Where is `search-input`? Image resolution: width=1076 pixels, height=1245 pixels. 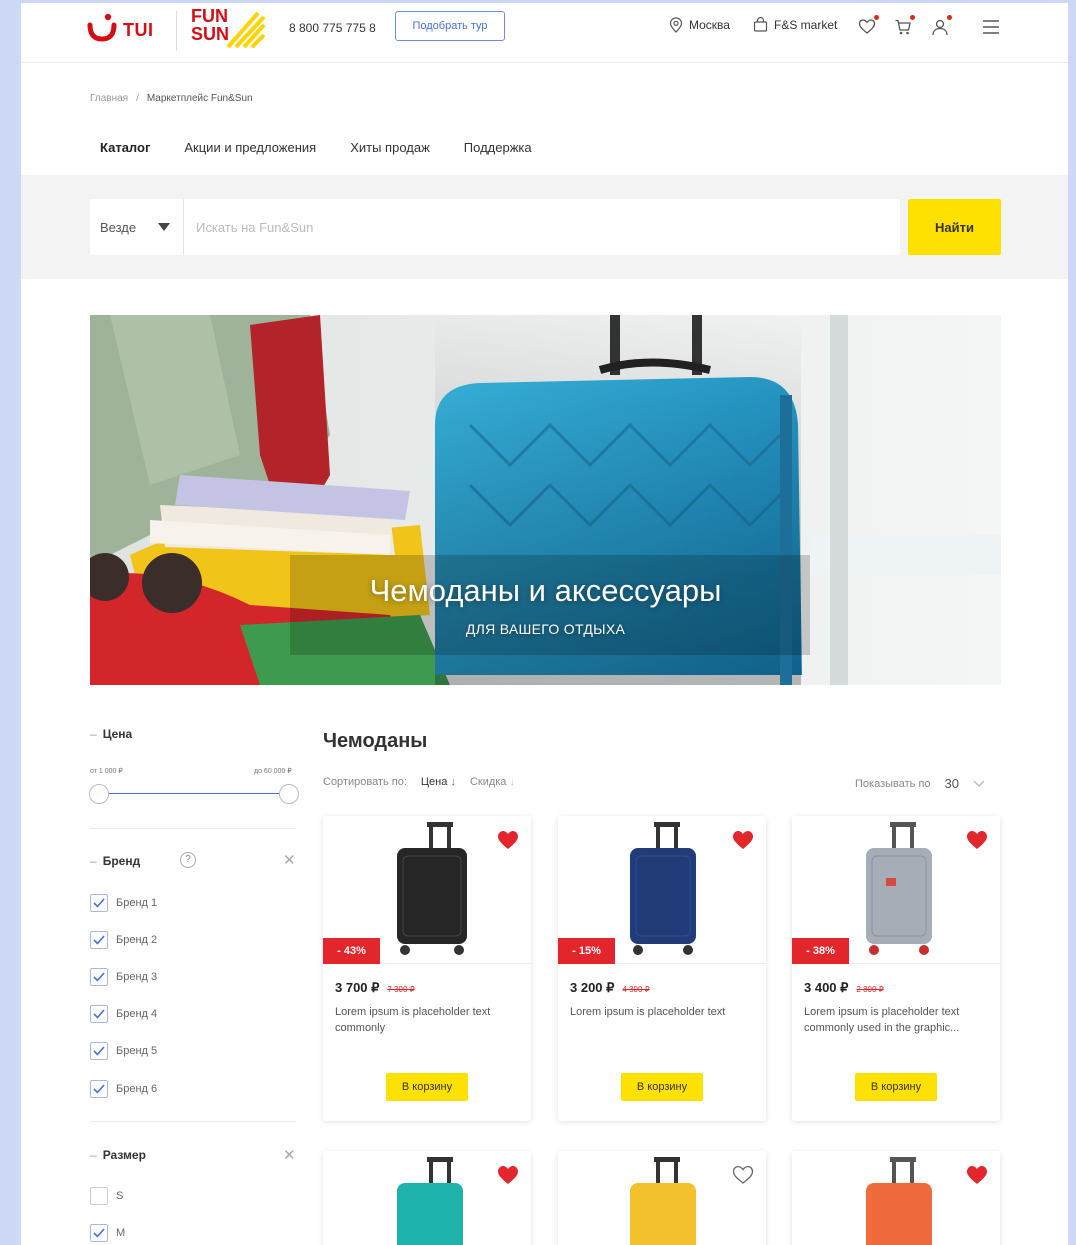 search-input is located at coordinates (542, 227).